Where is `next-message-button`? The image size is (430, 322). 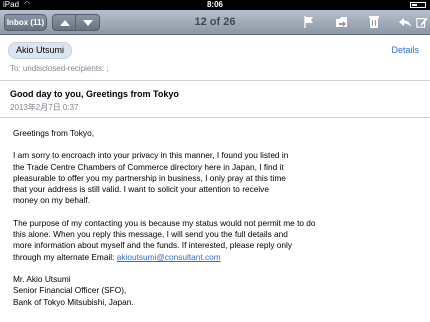
next-message-button is located at coordinates (88, 22).